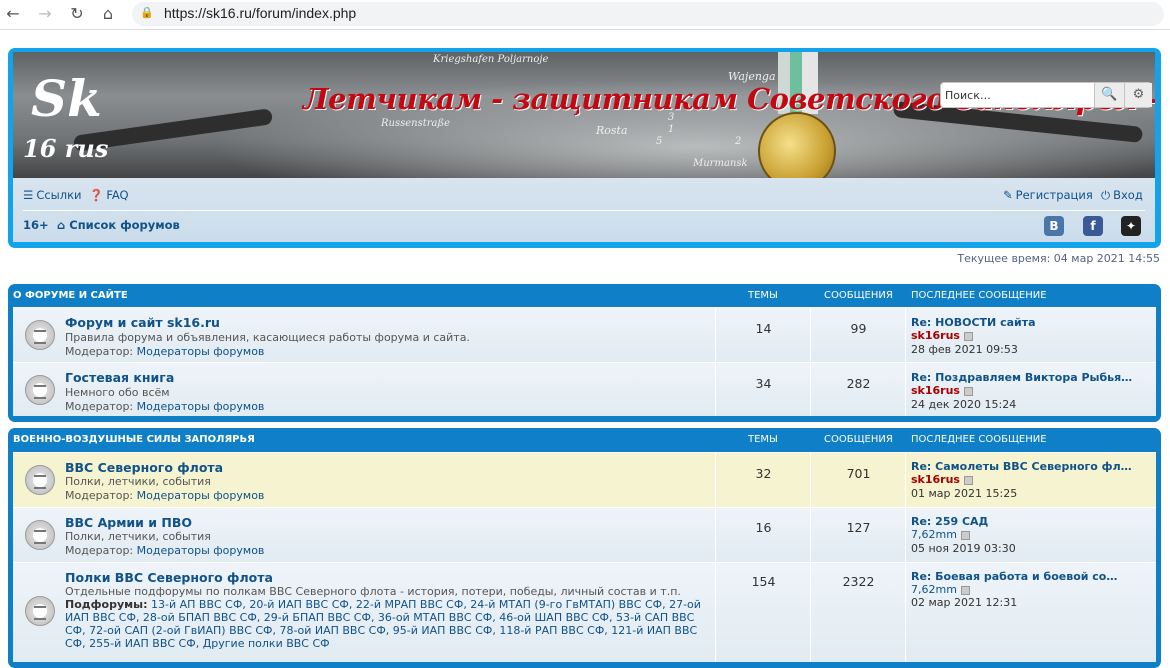 This screenshot has width=1170, height=668. I want to click on address-bar: 🔒 https://sk16.ru/forum/index.php, so click(648, 14).